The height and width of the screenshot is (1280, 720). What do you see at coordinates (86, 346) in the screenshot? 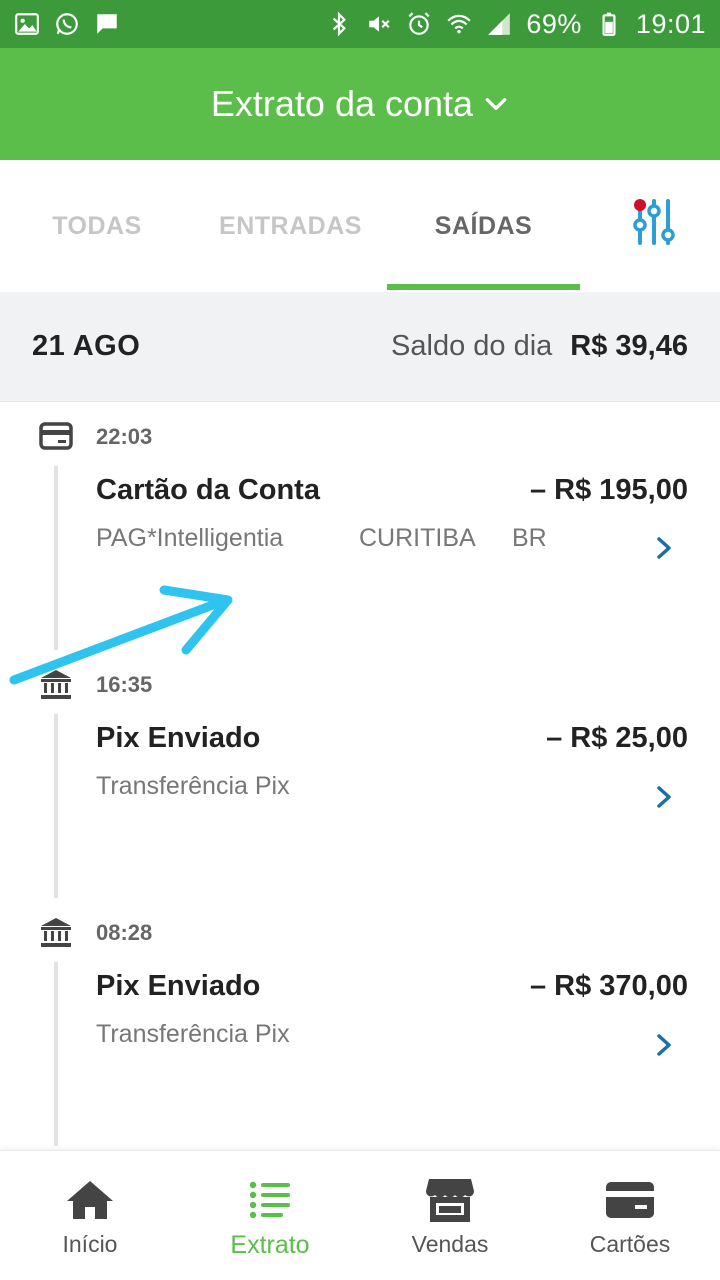
I see `day-date: 21 AGO` at bounding box center [86, 346].